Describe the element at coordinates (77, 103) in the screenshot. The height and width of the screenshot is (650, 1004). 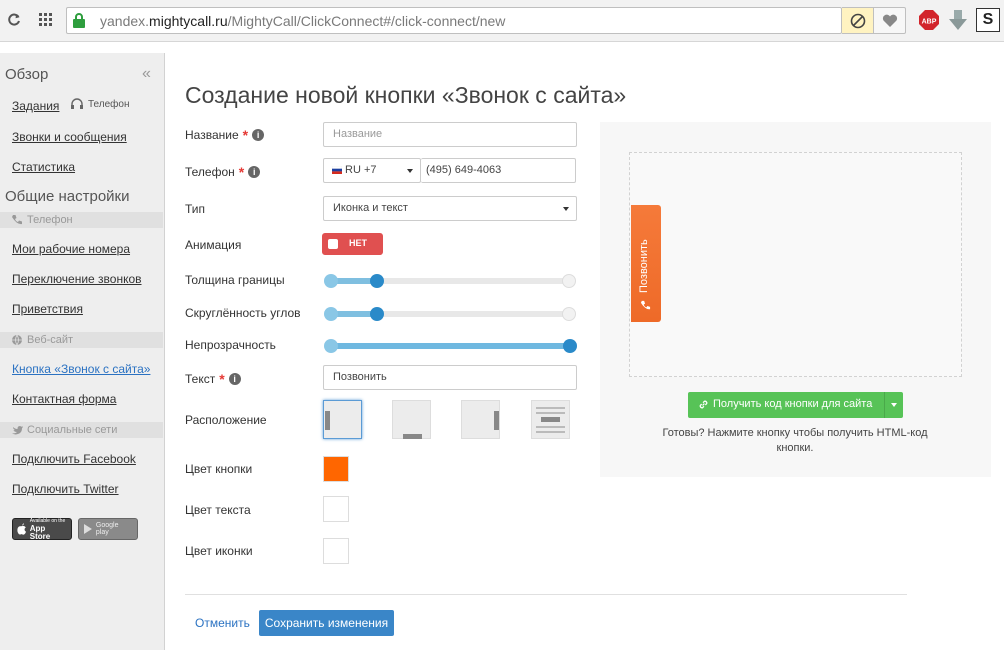
I see `headset-icon` at that location.